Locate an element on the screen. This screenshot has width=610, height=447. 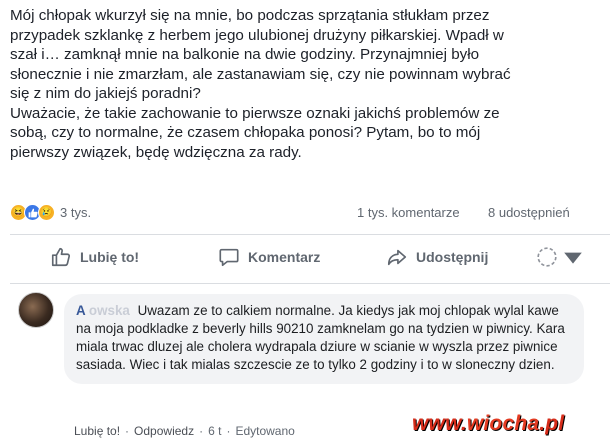
comment-like-link: Lubię to! is located at coordinates (97, 431).